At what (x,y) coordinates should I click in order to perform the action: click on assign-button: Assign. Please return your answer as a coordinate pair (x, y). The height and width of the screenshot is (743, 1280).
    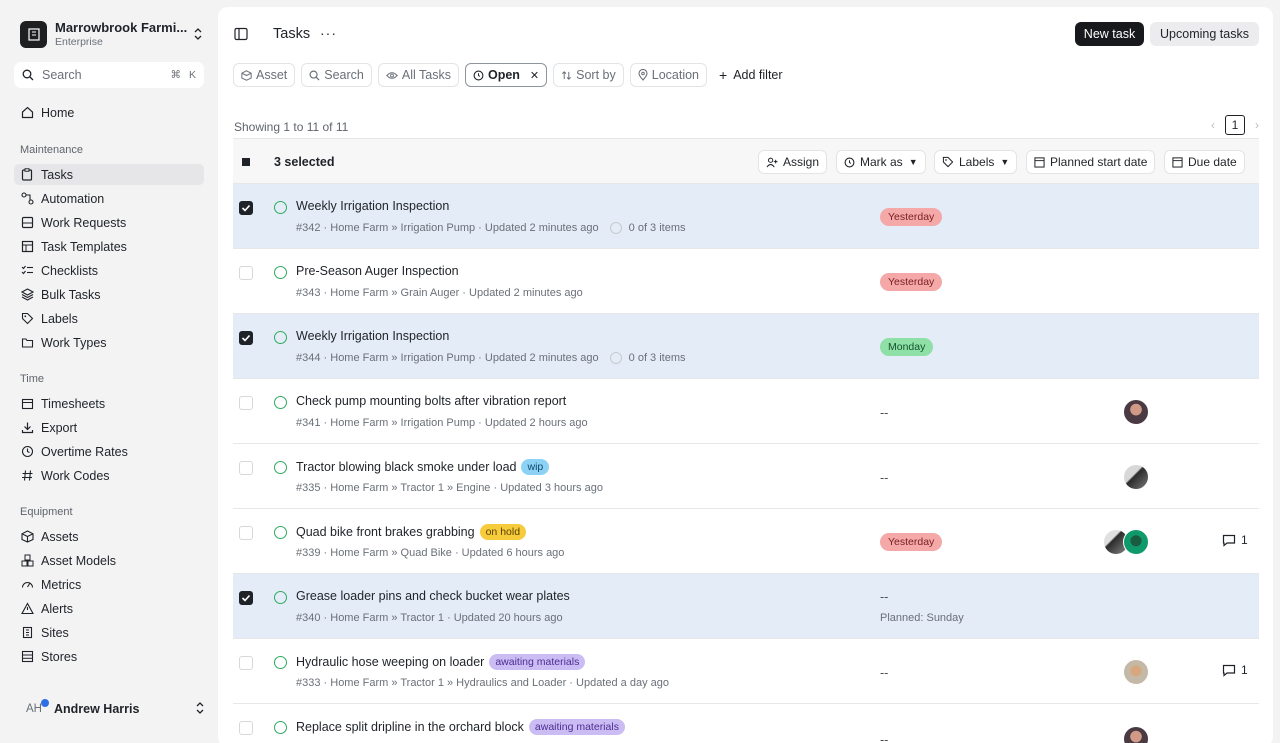
    Looking at the image, I should click on (793, 162).